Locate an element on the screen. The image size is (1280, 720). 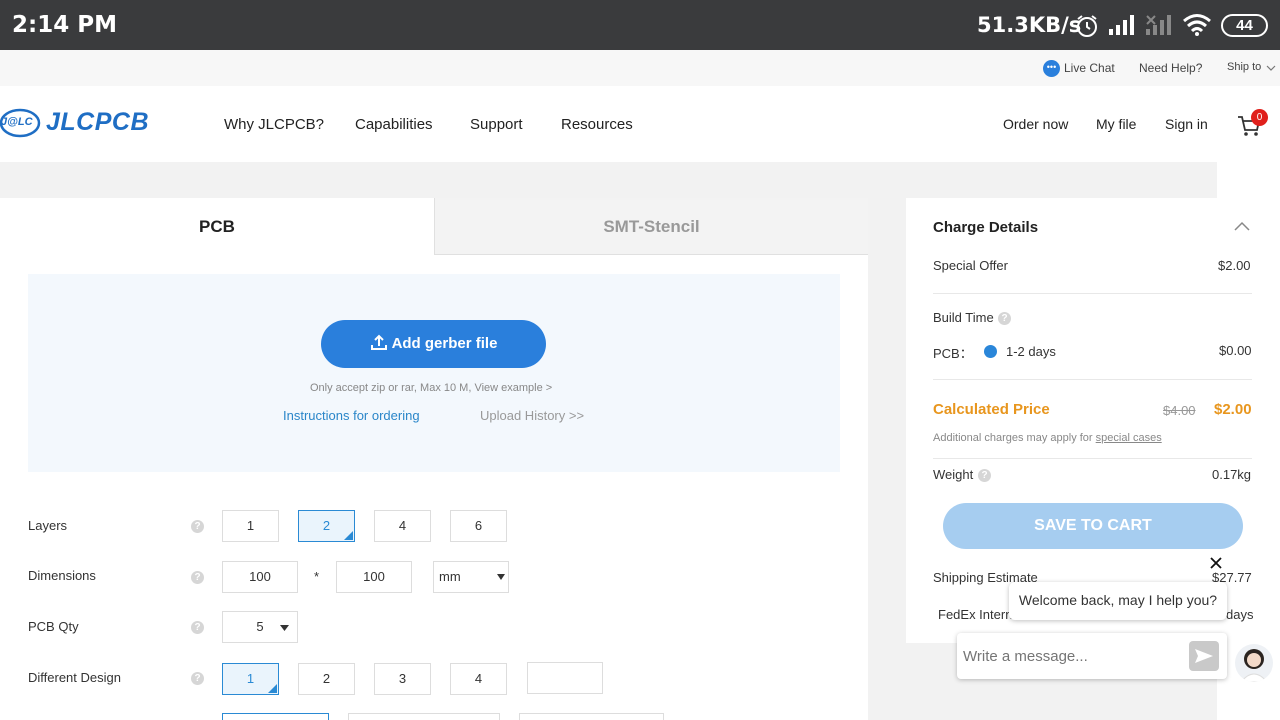
charge-details-title: Charge Details is located at coordinates (986, 227).